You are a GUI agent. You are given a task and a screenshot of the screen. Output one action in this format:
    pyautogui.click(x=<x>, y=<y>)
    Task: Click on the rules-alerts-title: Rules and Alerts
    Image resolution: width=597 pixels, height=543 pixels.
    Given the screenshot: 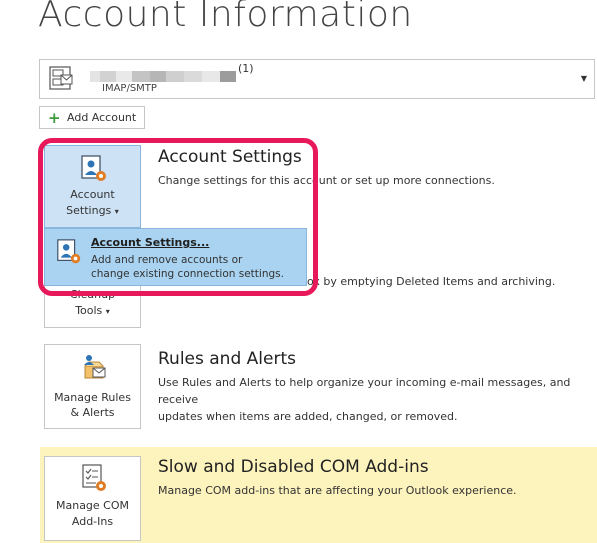 What is the action you would take?
    pyautogui.click(x=227, y=359)
    